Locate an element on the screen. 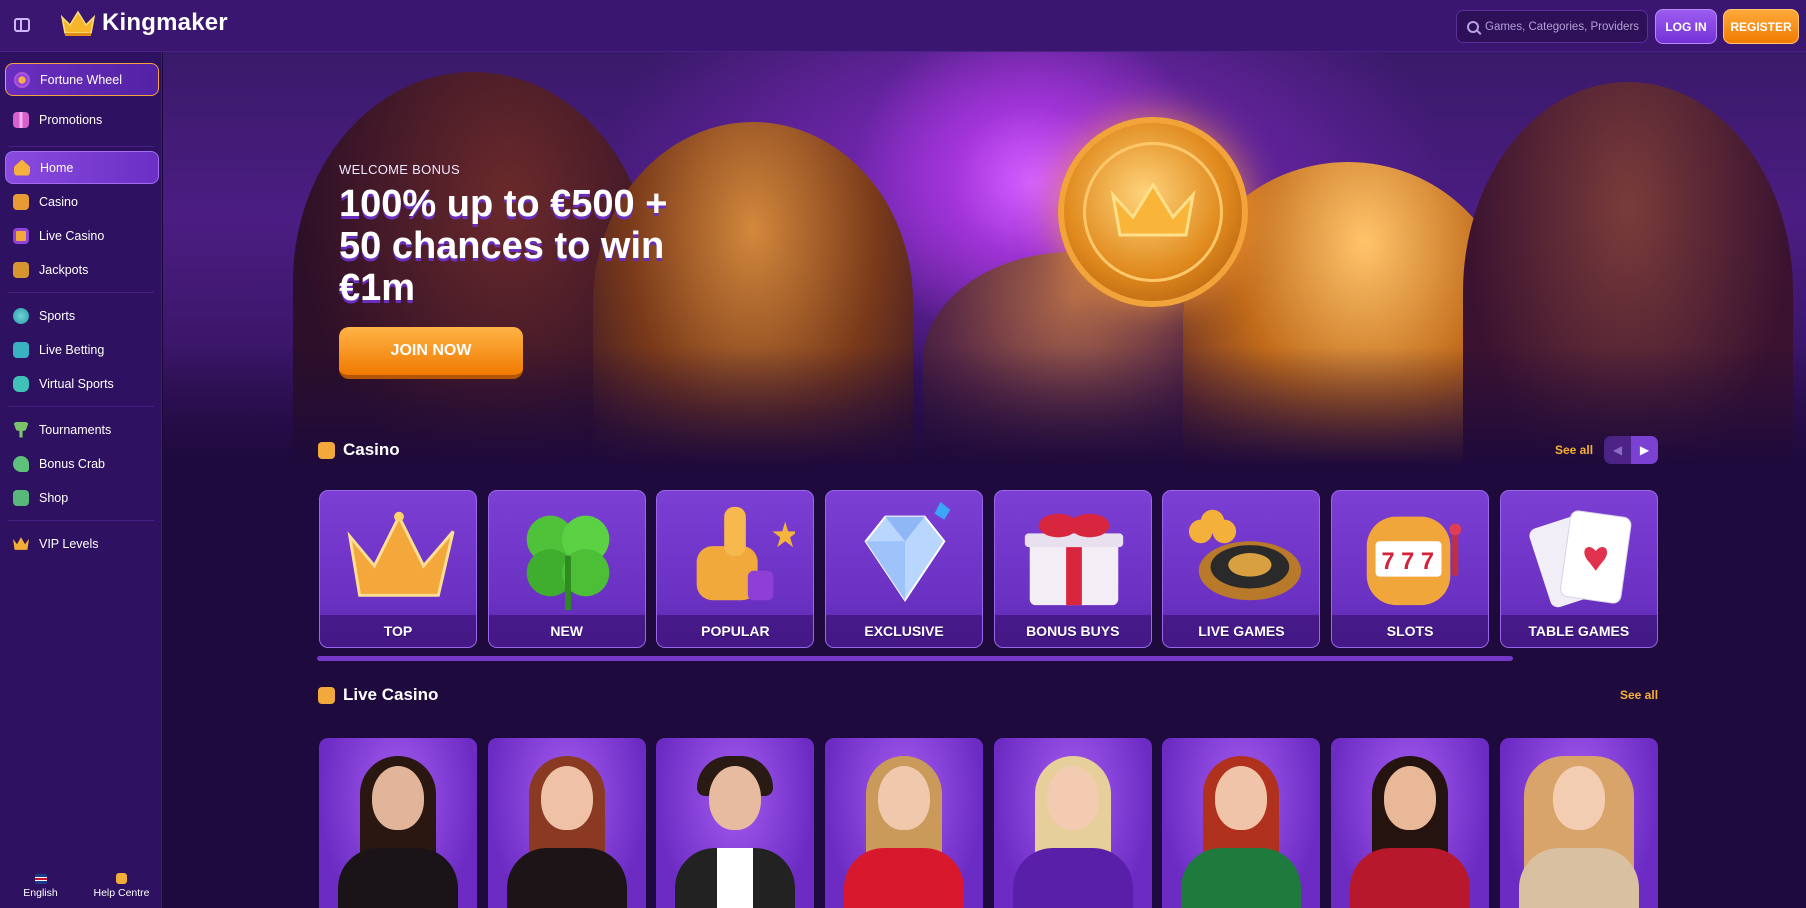  sidebar-item-label: Bonus Crab is located at coordinates (72, 463).